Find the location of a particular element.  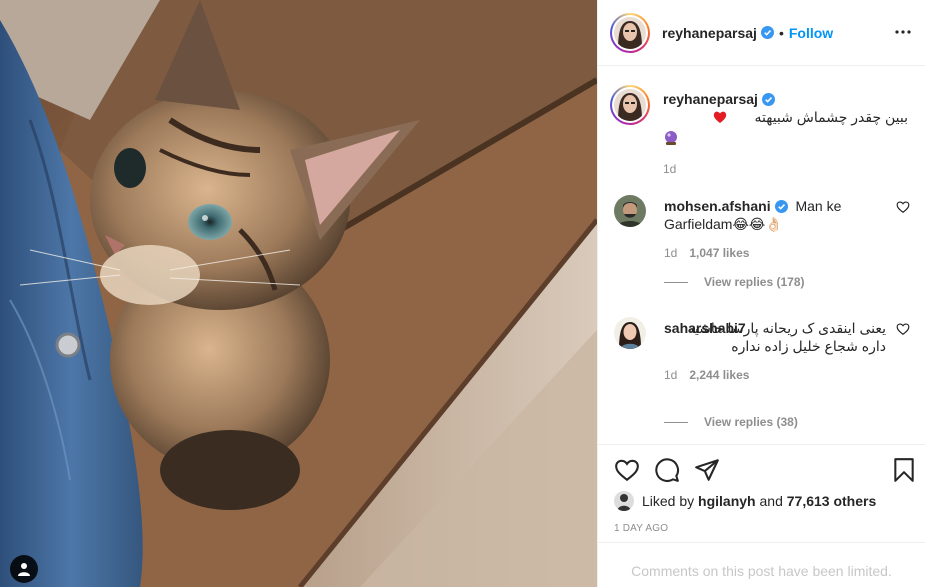

author-avatar is located at coordinates (630, 32).